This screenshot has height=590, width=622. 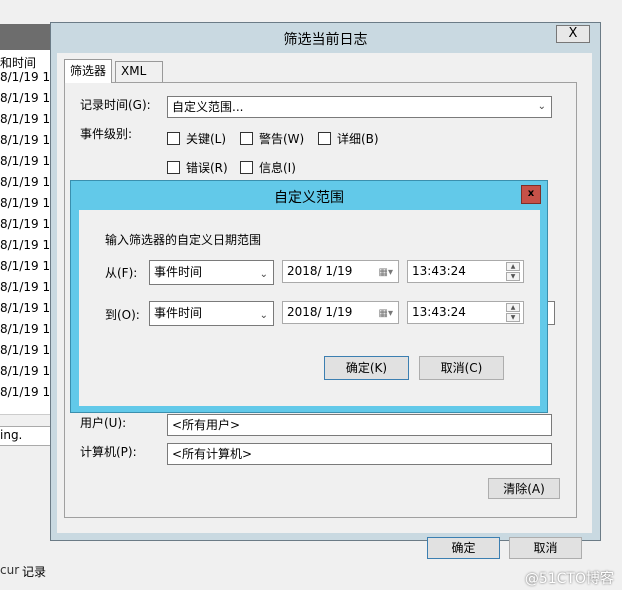 I want to click on user-input: <所有用户>, so click(x=359, y=425).